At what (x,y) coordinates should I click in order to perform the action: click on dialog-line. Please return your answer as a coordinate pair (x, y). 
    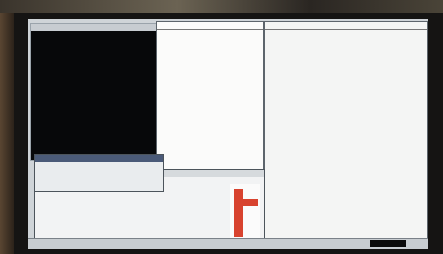
    Looking at the image, I should click on (99, 169).